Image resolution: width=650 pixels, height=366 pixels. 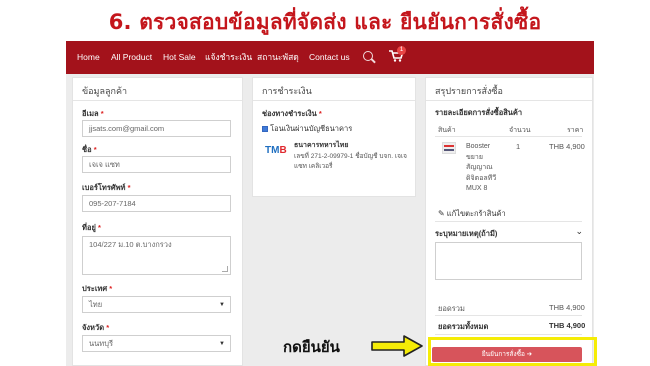 I want to click on country-select: ไทย ▼, so click(x=156, y=304).